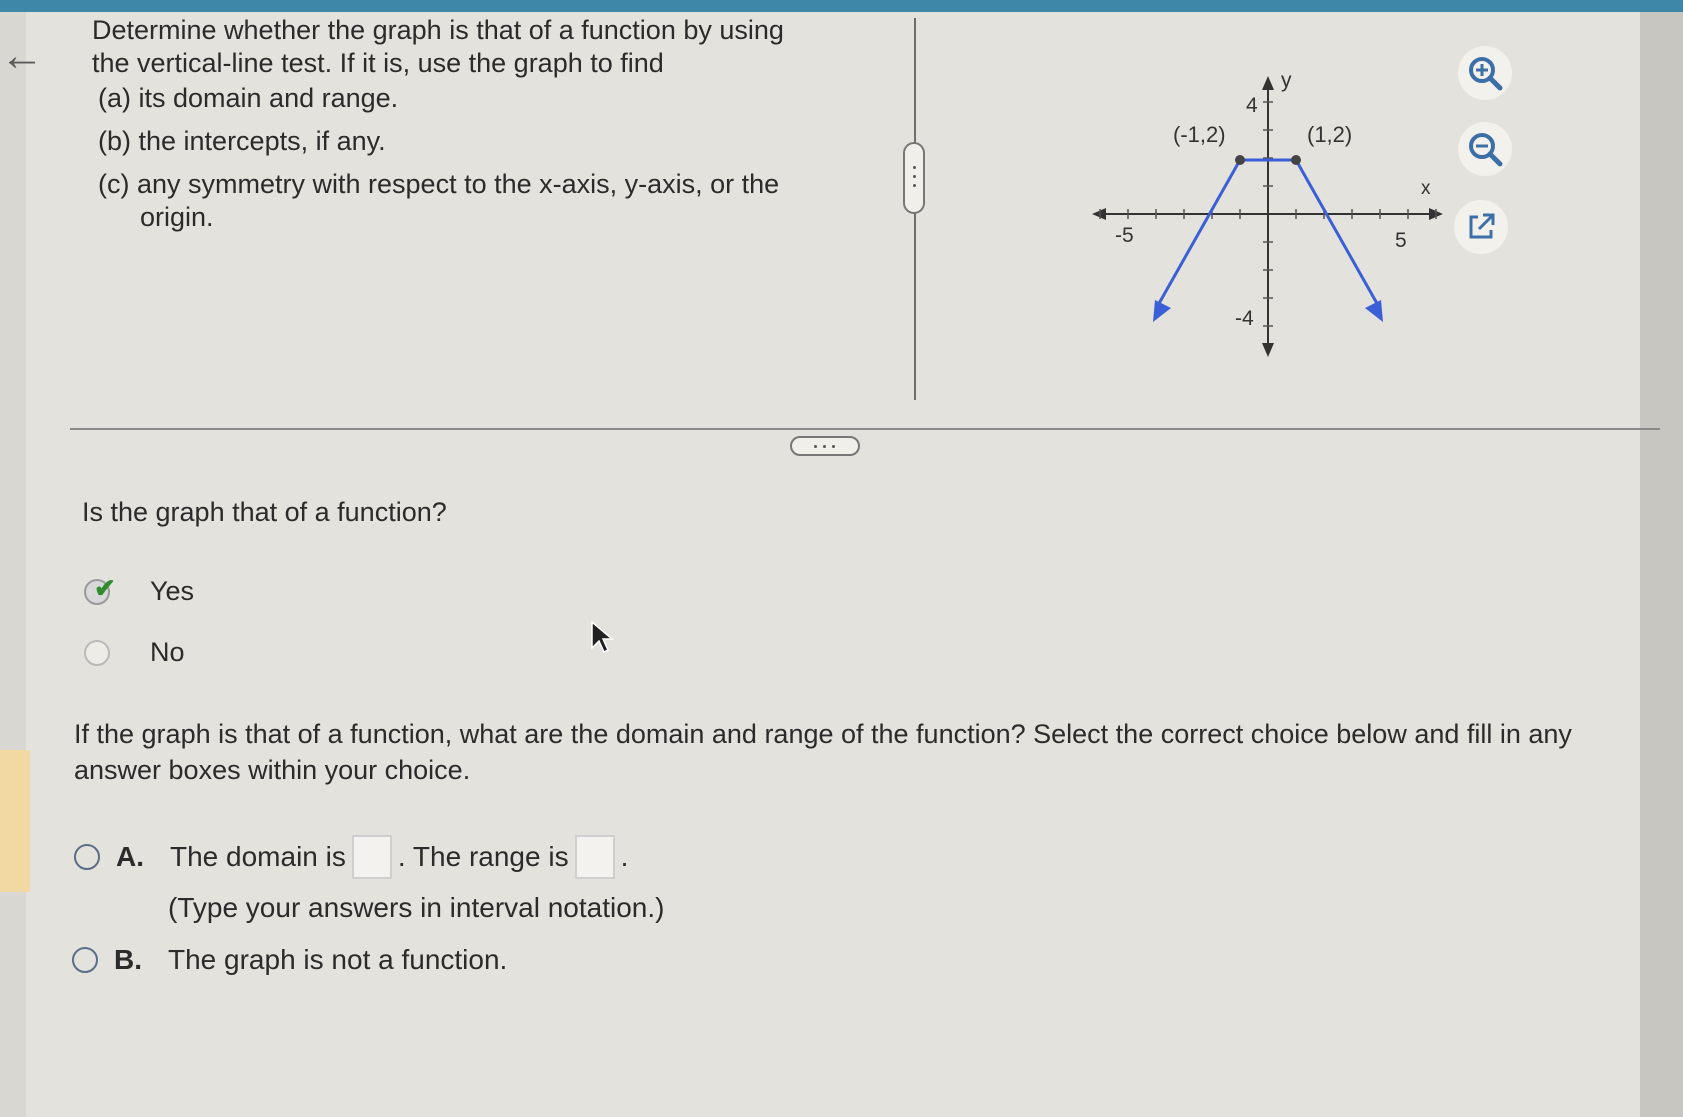  Describe the element at coordinates (264, 512) in the screenshot. I see `question-1-text: Is the graph that of a function?` at that location.